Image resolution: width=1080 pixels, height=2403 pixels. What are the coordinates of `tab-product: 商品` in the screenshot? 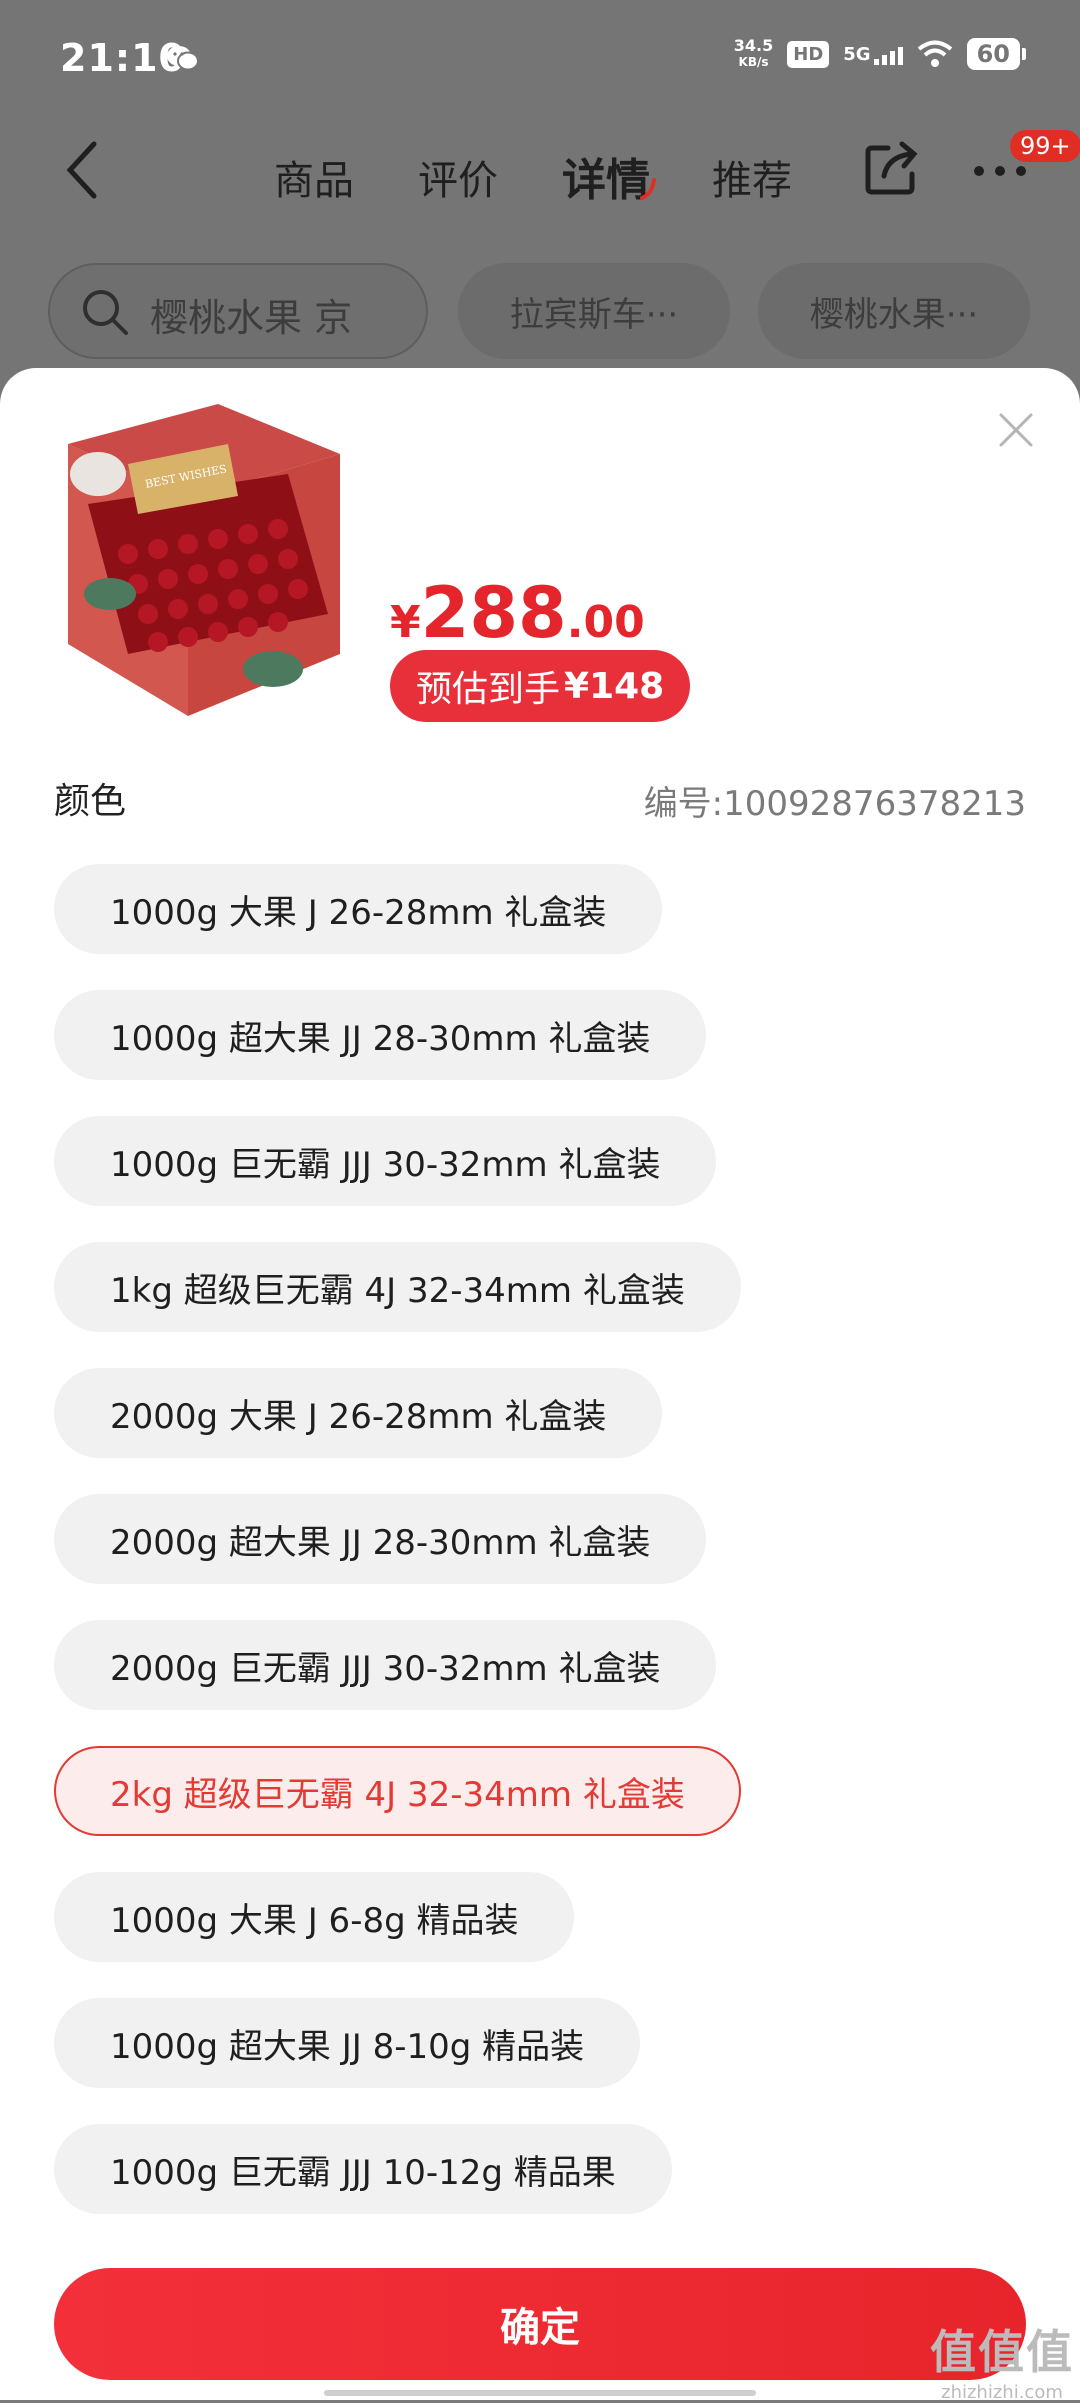 It's located at (314, 177).